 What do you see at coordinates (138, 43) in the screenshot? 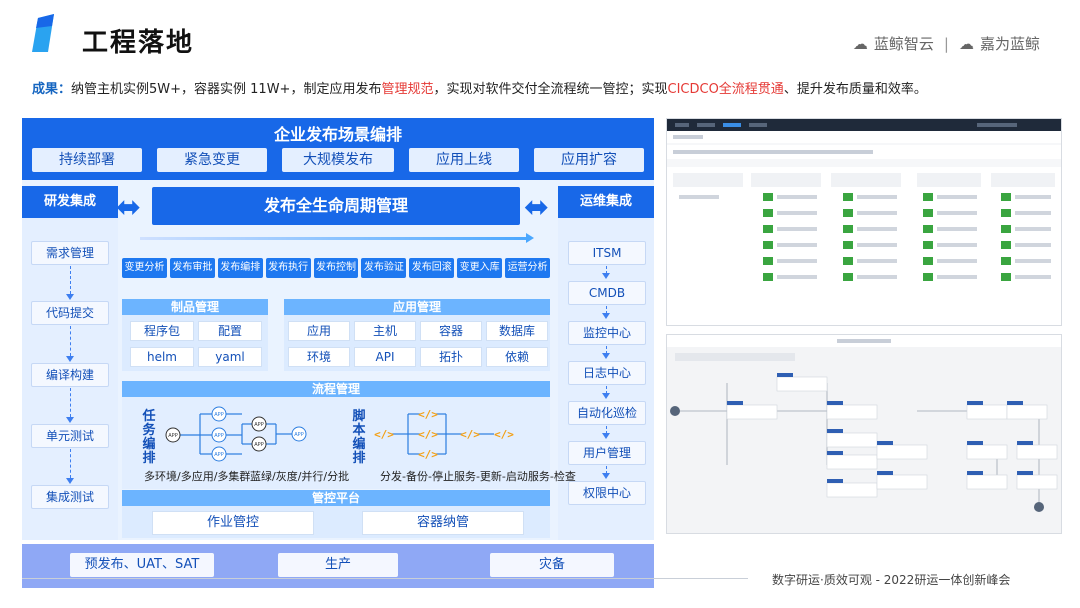
I see `page-title: 工程落地` at bounding box center [138, 43].